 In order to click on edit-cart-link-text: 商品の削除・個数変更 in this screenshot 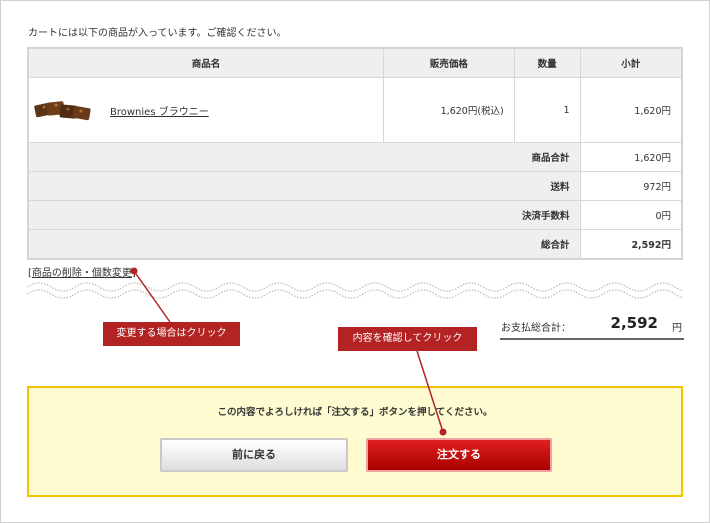, I will do `click(82, 273)`.